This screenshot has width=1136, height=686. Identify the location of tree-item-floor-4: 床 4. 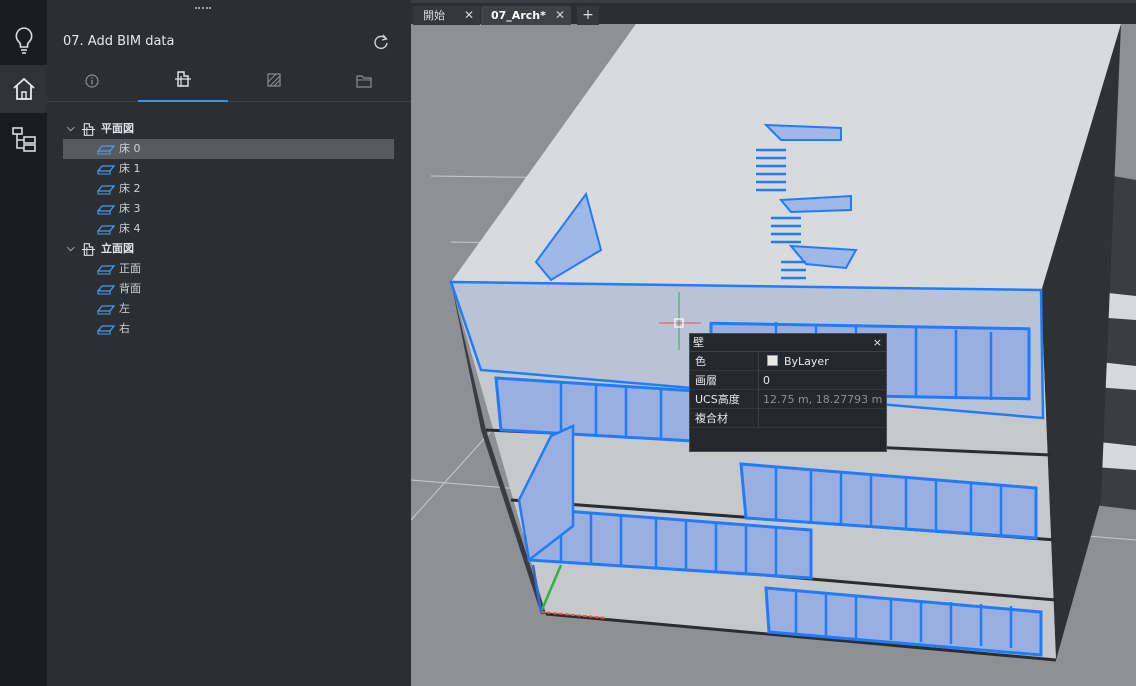
(228, 229).